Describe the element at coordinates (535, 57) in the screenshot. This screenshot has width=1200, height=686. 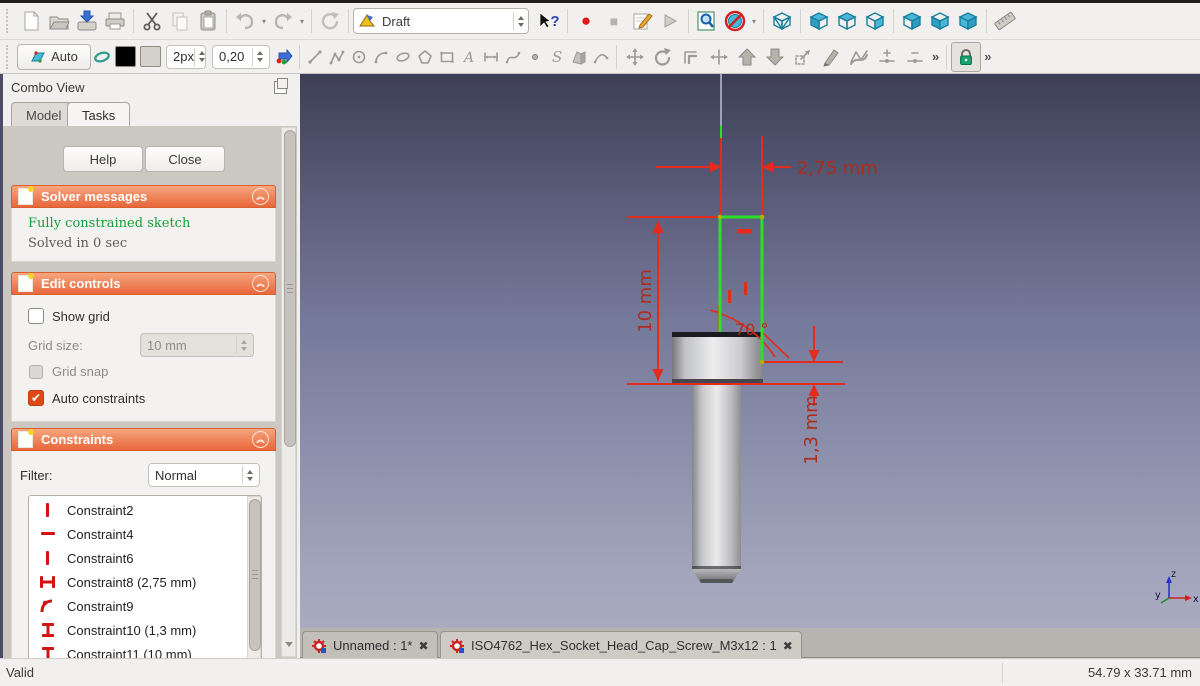
I see `draft-point-button` at that location.